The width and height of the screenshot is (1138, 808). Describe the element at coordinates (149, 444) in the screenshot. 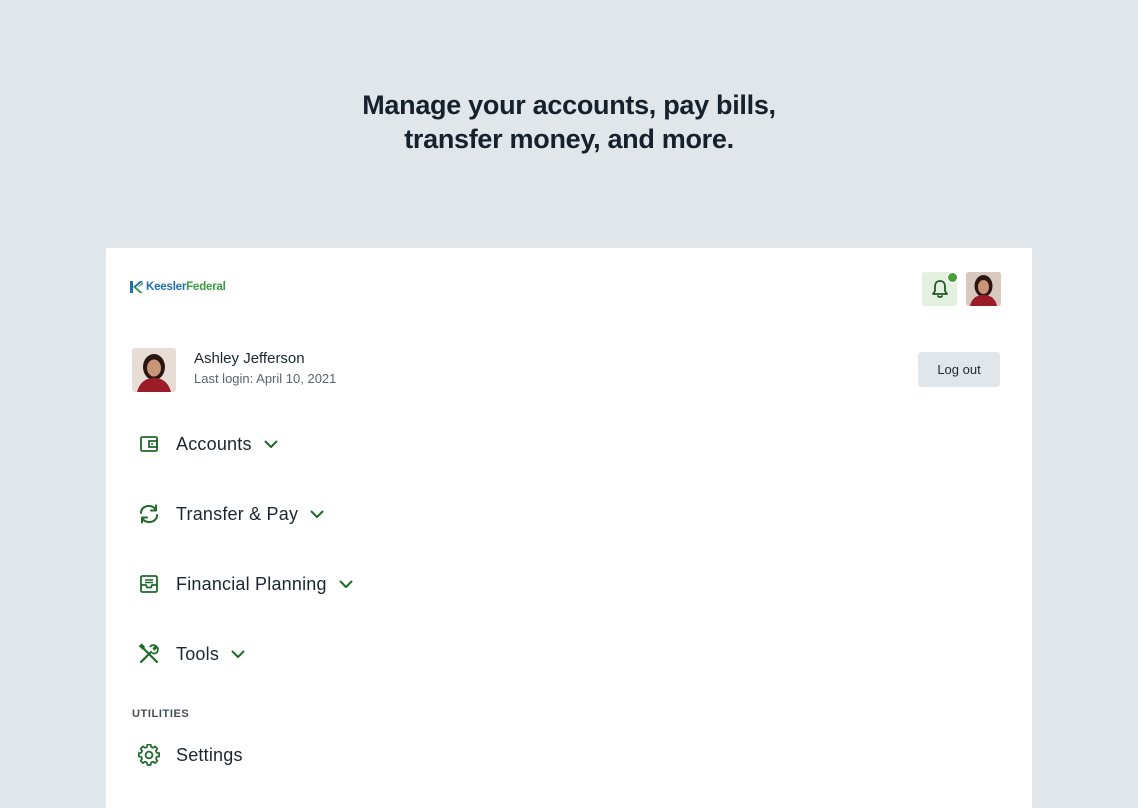

I see `wallet-icon` at that location.